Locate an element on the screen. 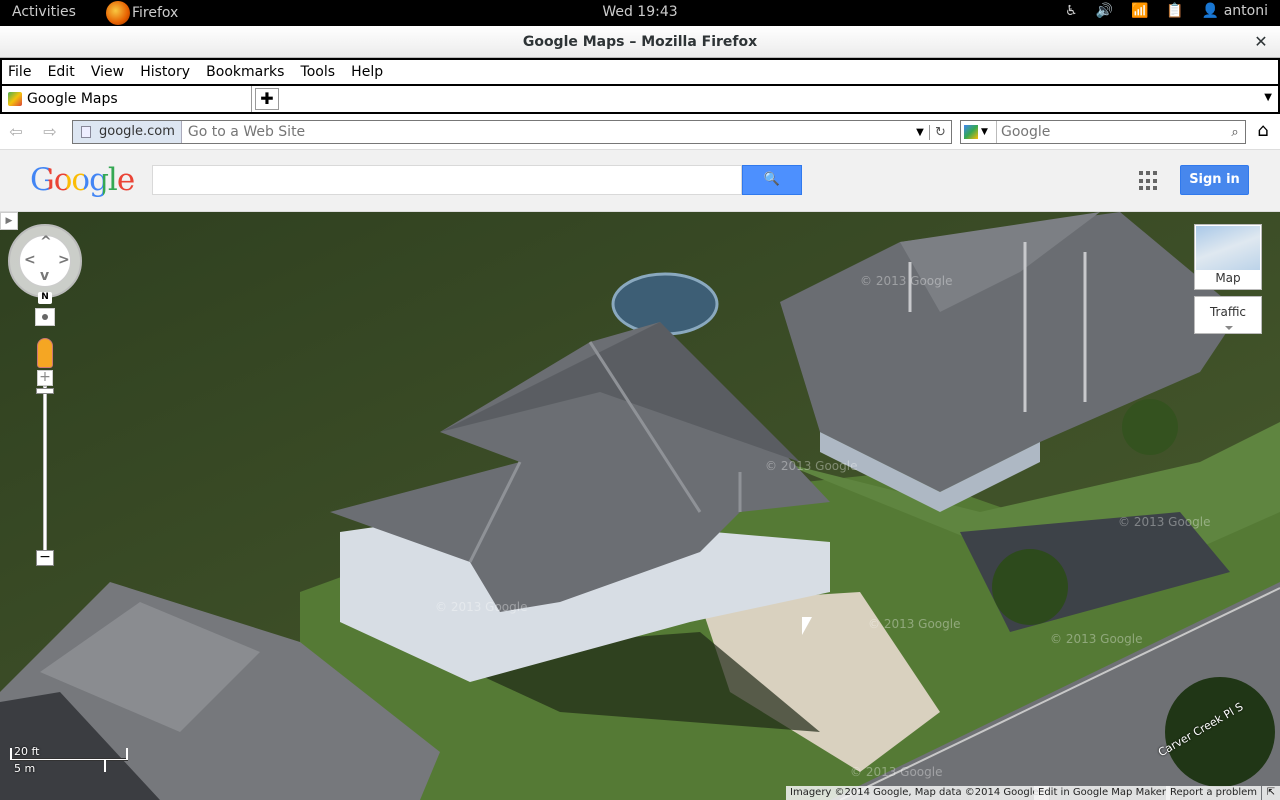  pan-down-icon: v is located at coordinates (44, 276).